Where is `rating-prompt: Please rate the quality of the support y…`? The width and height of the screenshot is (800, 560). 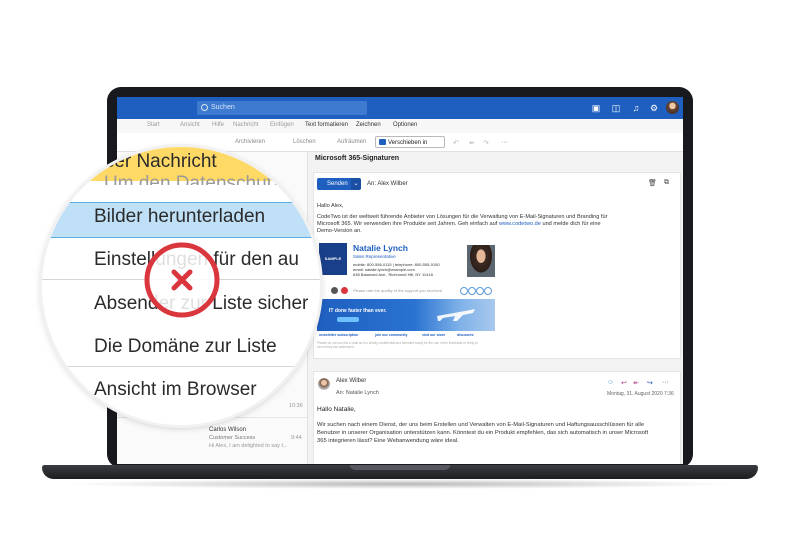
rating-prompt: Please rate the quality of the support y… is located at coordinates (397, 290).